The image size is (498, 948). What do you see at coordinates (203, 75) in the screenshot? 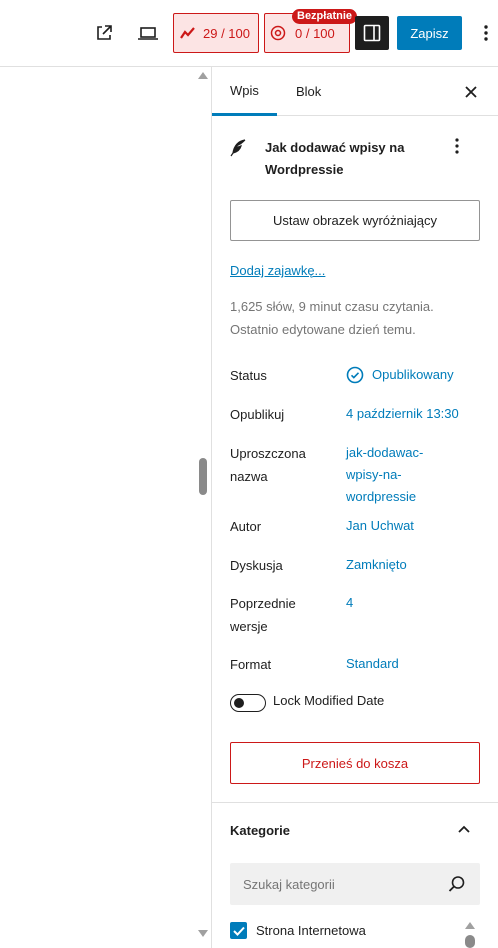
I see `canvas-scroll-up-arrow` at bounding box center [203, 75].